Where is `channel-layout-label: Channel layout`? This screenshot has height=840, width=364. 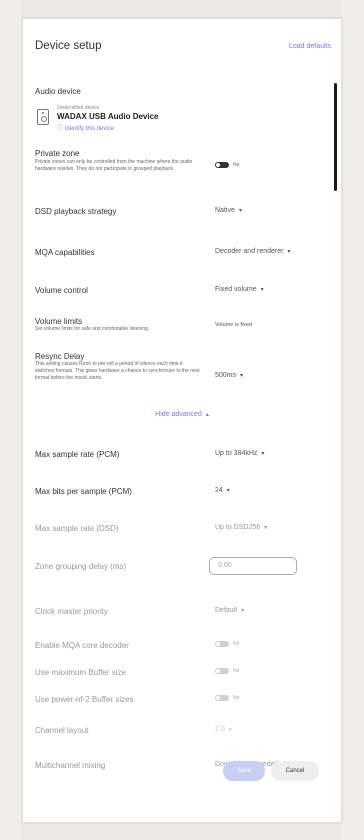
channel-layout-label: Channel layout is located at coordinates (62, 730).